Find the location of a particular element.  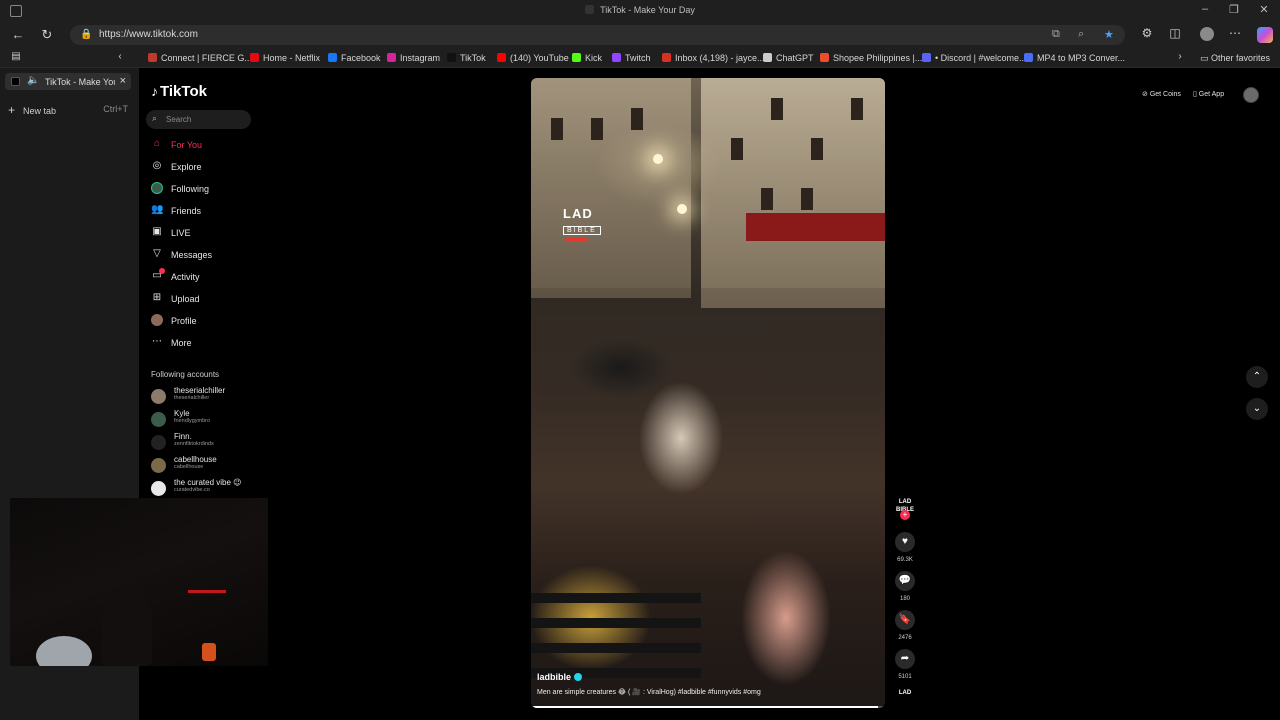

account-name: cabellhouse is located at coordinates (195, 459).